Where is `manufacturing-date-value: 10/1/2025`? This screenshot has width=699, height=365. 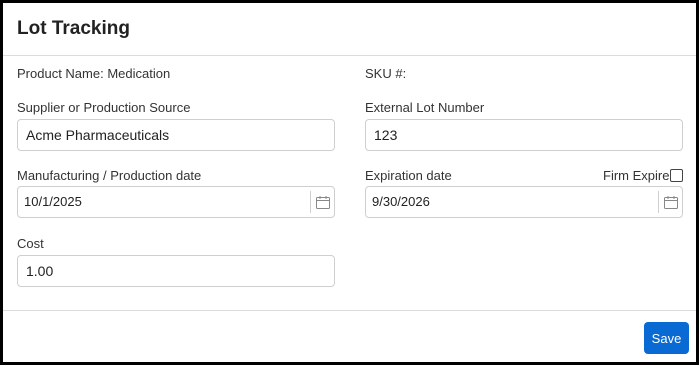 manufacturing-date-value: 10/1/2025 is located at coordinates (53, 201).